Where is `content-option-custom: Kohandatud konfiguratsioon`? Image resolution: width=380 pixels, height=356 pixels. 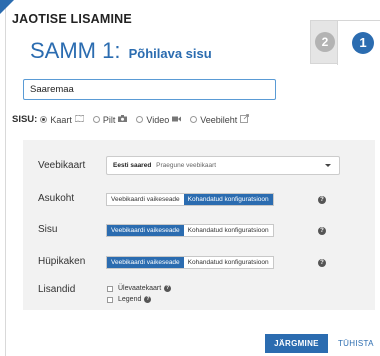
content-option-custom: Kohandatud konfiguratsioon is located at coordinates (228, 230).